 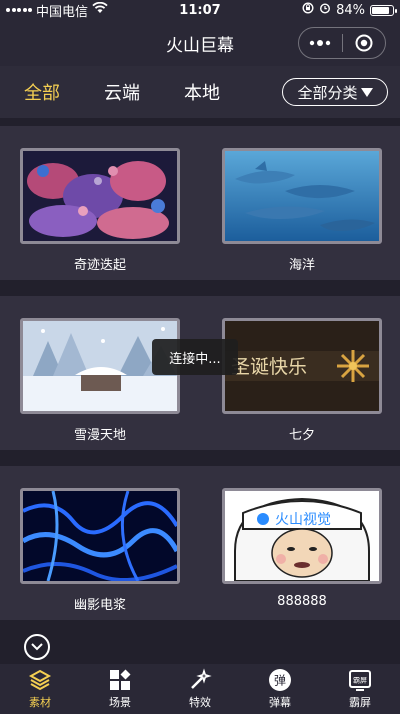 What do you see at coordinates (99, 605) in the screenshot?
I see `material-caption: 幽影电浆` at bounding box center [99, 605].